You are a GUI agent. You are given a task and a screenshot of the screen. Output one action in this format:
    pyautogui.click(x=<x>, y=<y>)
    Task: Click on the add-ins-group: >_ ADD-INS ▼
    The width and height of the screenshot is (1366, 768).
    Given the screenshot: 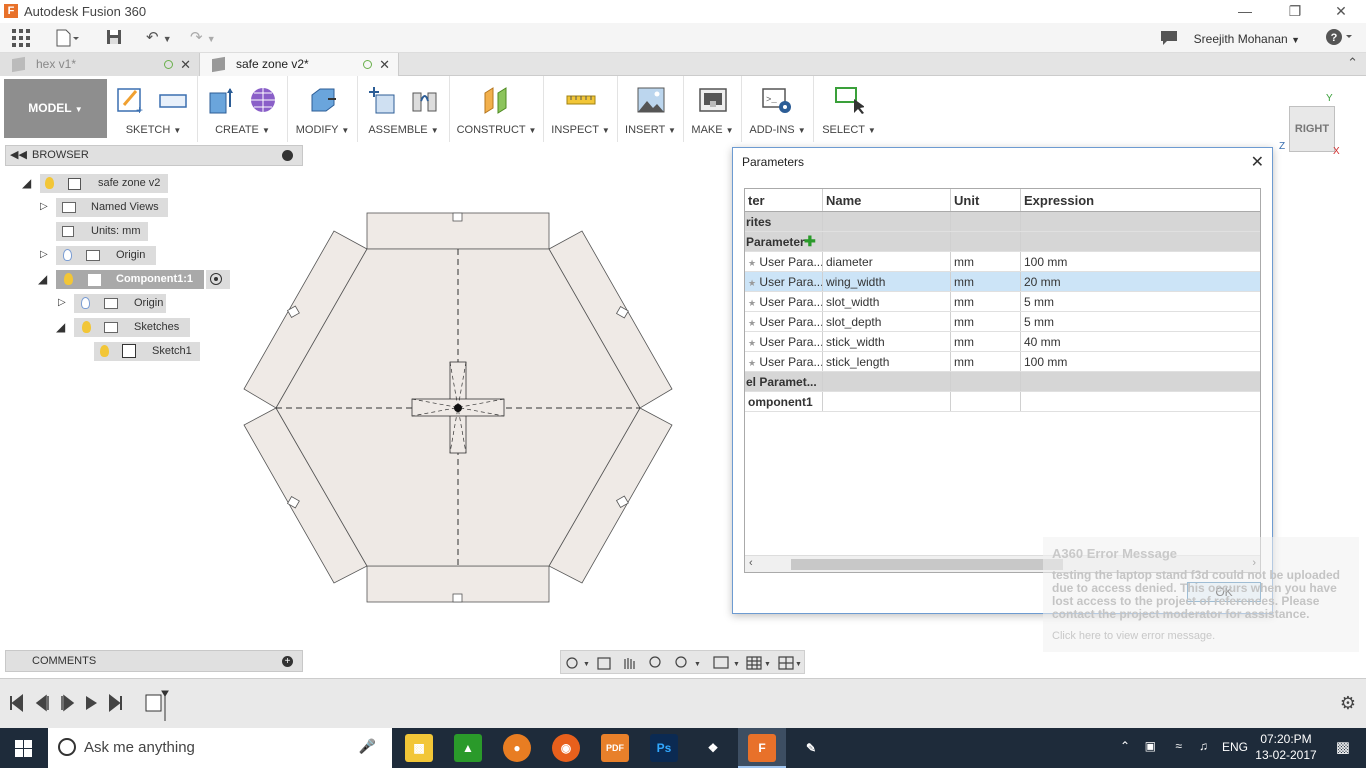 What is the action you would take?
    pyautogui.click(x=778, y=109)
    